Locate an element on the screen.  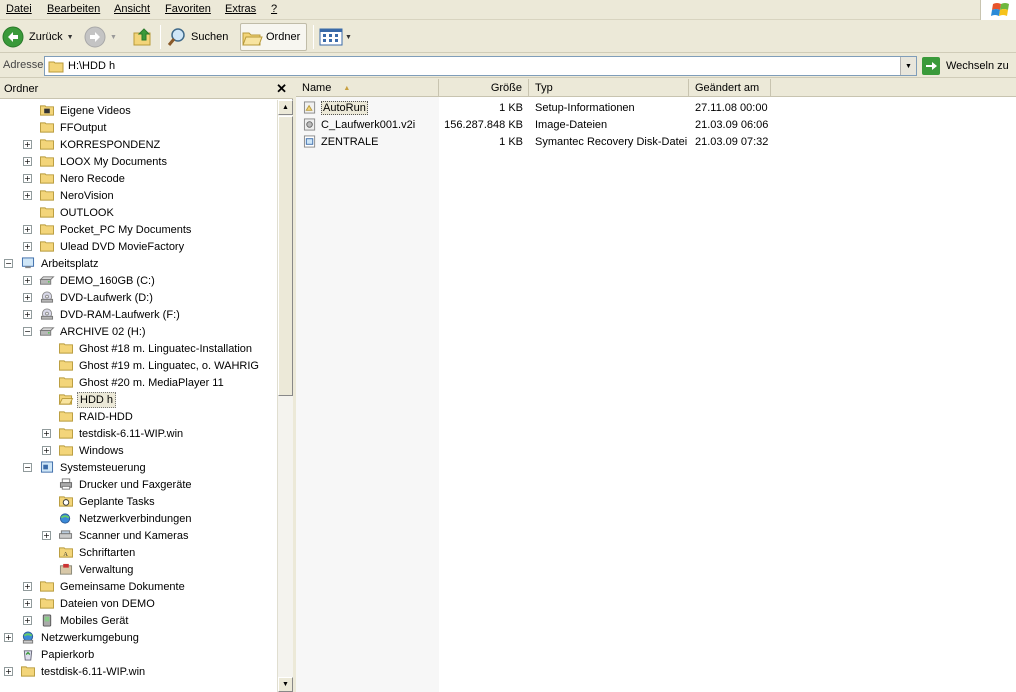
tree-item-label: Schriftarten is located at coordinates (107, 552).